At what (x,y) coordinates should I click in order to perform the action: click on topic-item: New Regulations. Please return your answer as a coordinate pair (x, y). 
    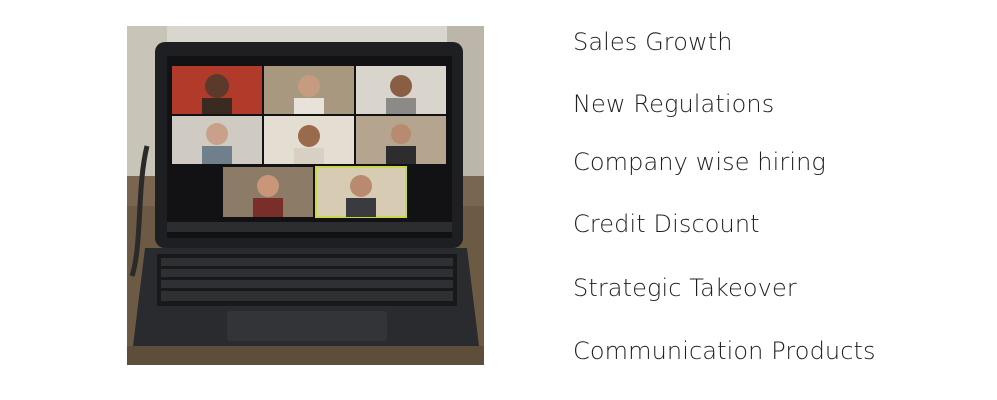
    Looking at the image, I should click on (674, 104).